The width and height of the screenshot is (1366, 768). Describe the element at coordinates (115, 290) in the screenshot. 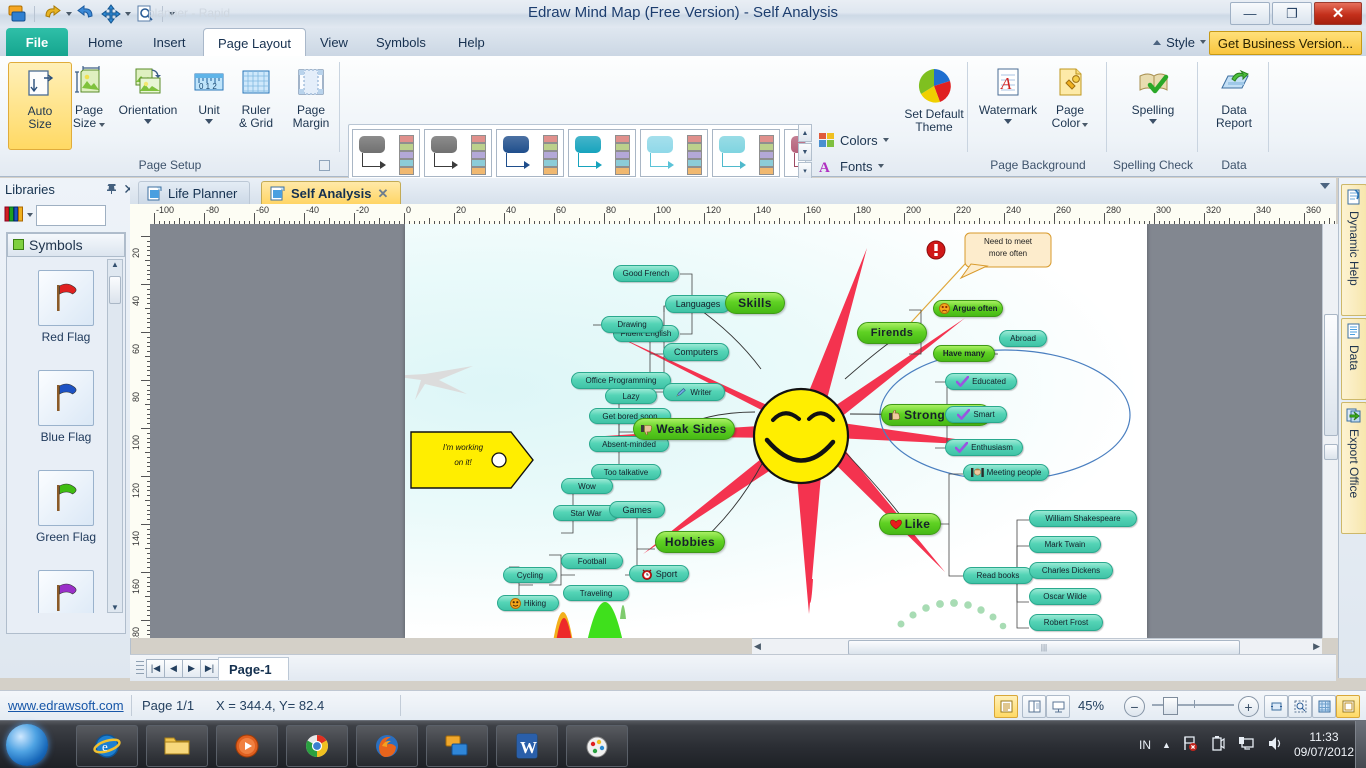

I see `library-scroll-thumb` at that location.